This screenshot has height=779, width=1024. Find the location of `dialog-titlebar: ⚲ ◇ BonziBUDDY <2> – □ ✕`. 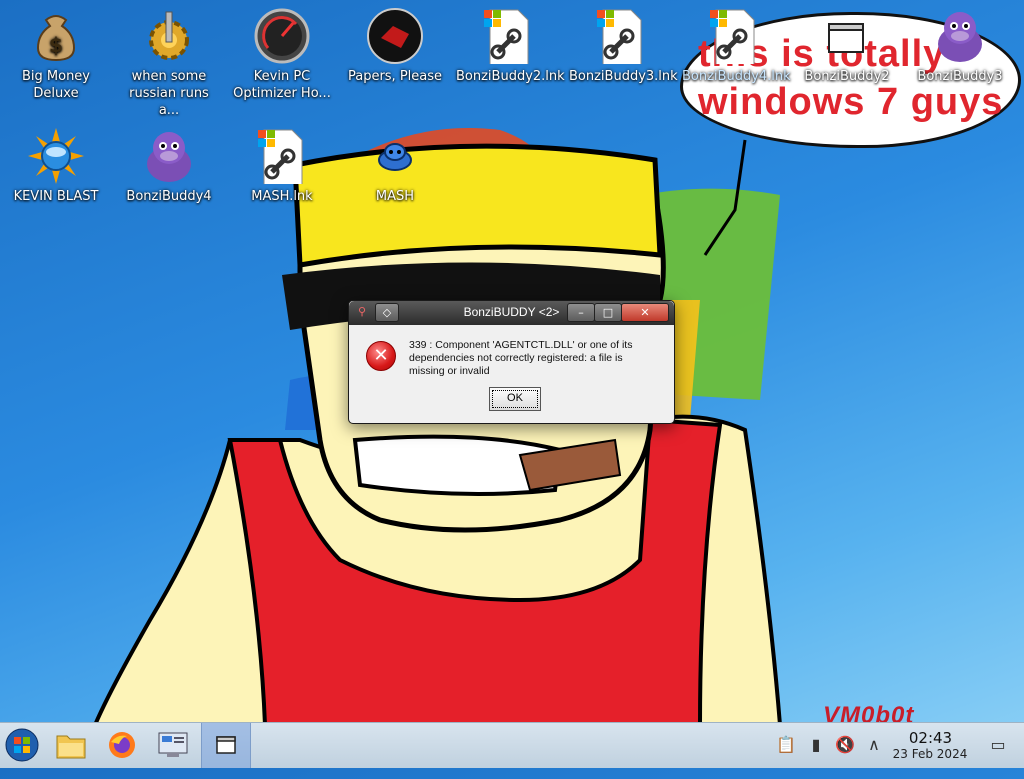

dialog-titlebar: ⚲ ◇ BonziBUDDY <2> – □ ✕ is located at coordinates (511, 313).